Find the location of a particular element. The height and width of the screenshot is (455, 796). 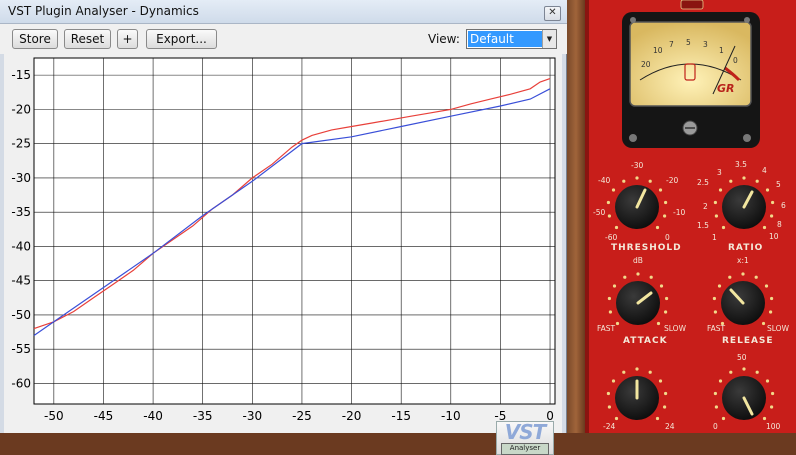

ratio-scale-3-5: 3.5 is located at coordinates (741, 164).